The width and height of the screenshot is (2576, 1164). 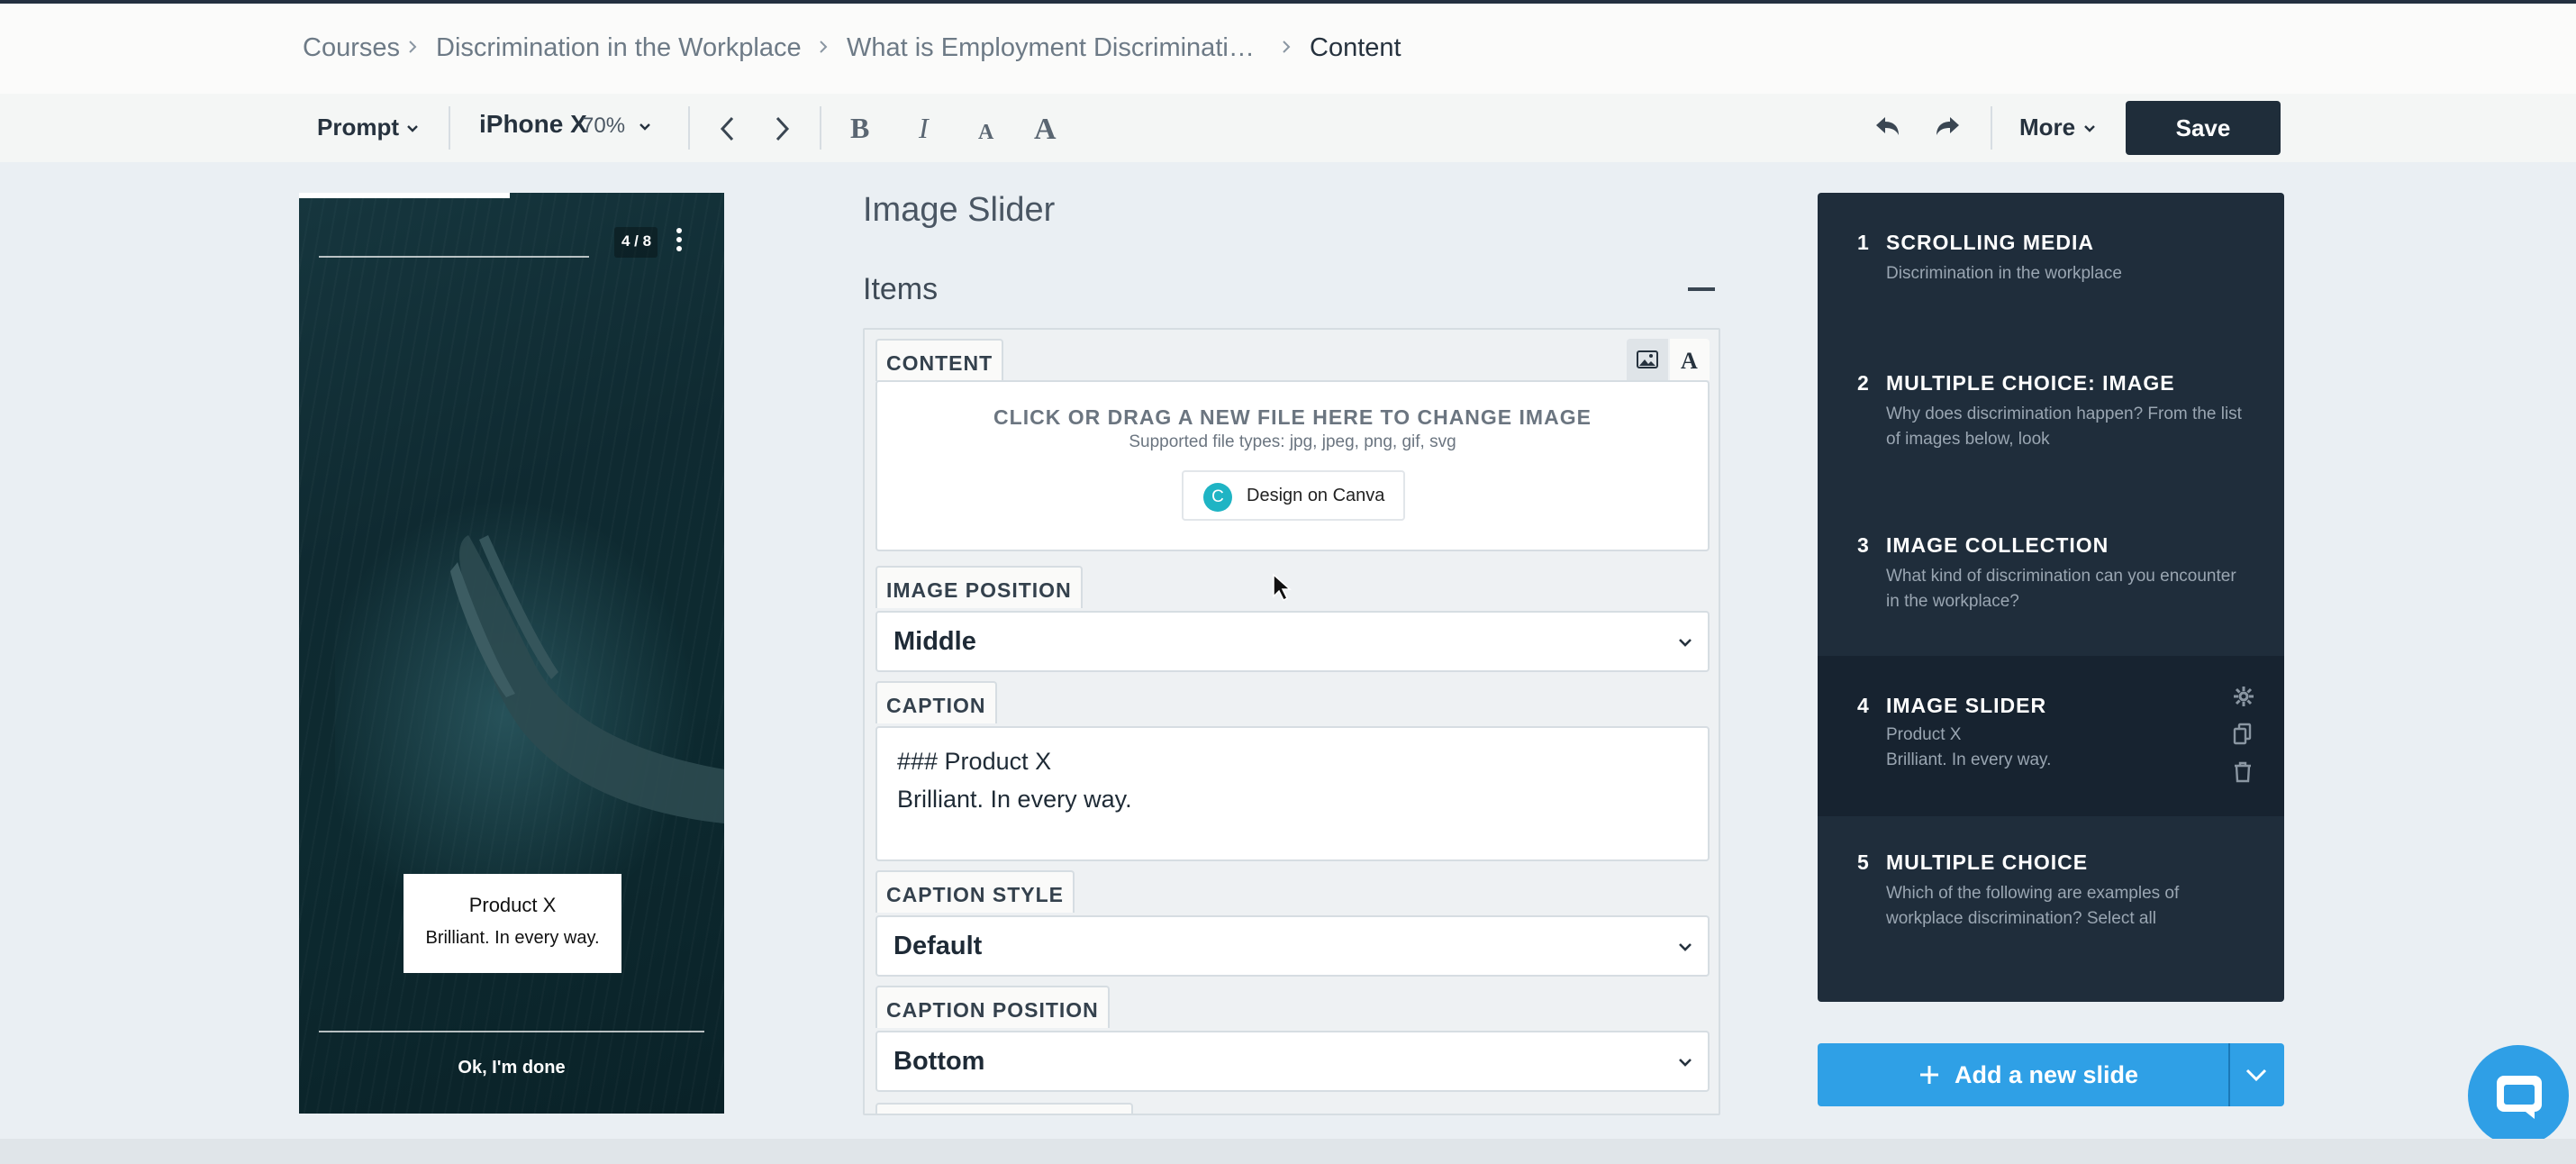 I want to click on image-position-label: IMAGE POSITION, so click(x=979, y=587).